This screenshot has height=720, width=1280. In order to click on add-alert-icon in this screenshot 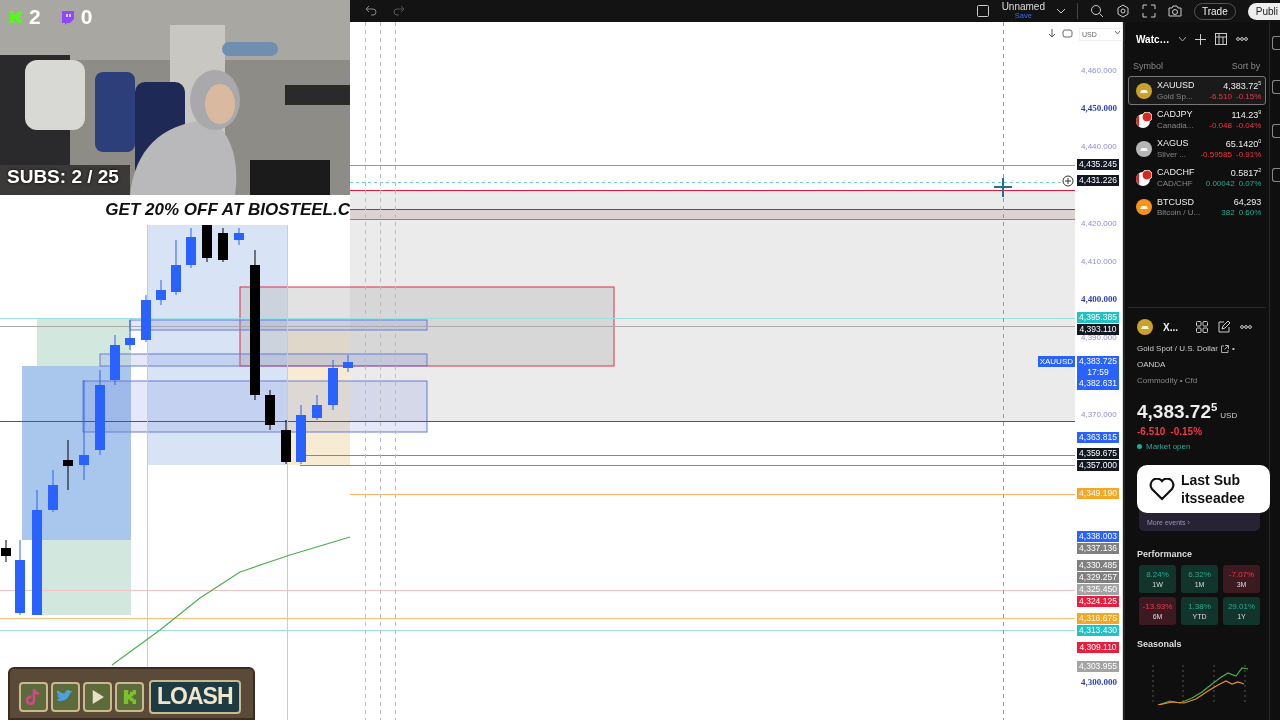, I will do `click(1068, 181)`.